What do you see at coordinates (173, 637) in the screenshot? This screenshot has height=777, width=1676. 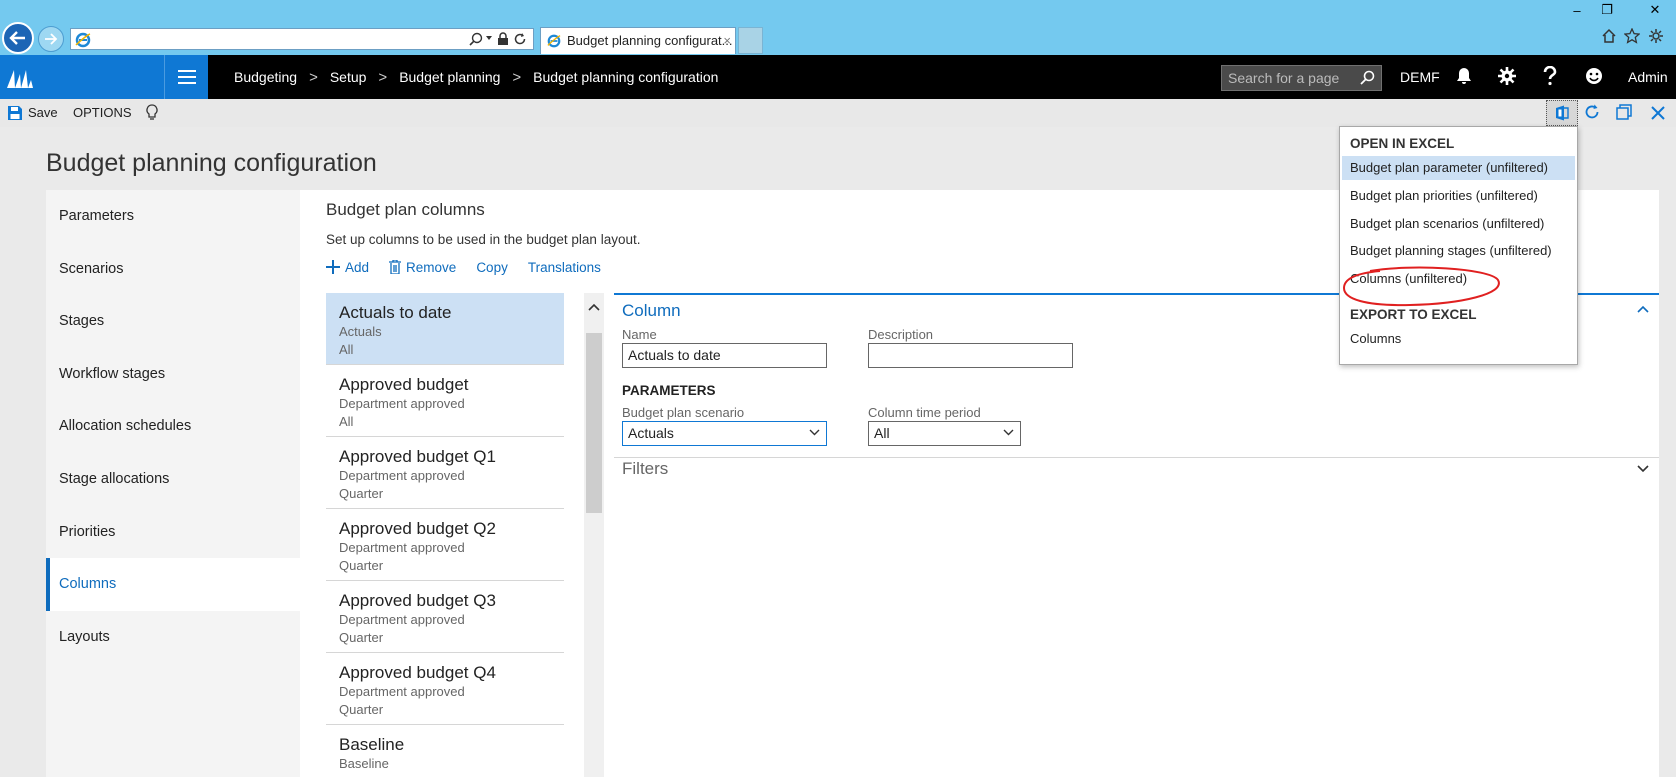 I see `nav-item-layouts: Layouts` at bounding box center [173, 637].